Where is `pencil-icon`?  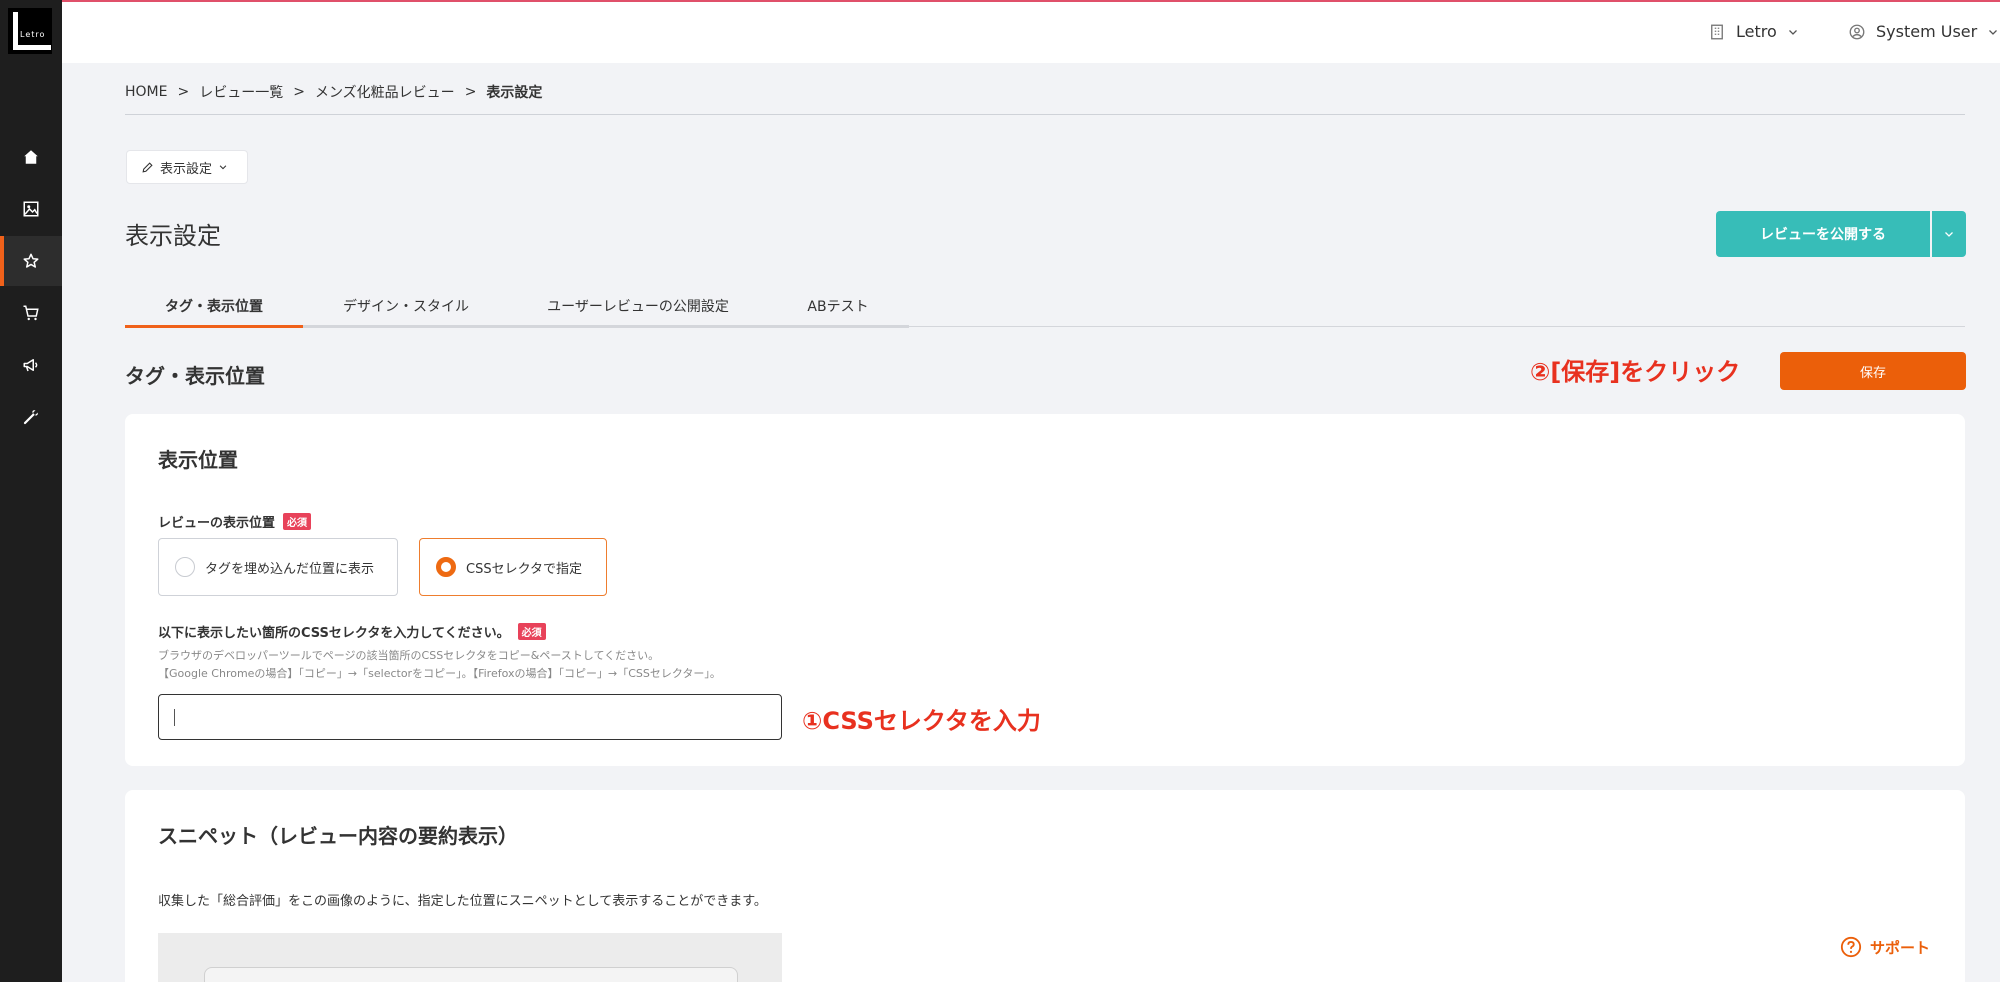
pencil-icon is located at coordinates (147, 167).